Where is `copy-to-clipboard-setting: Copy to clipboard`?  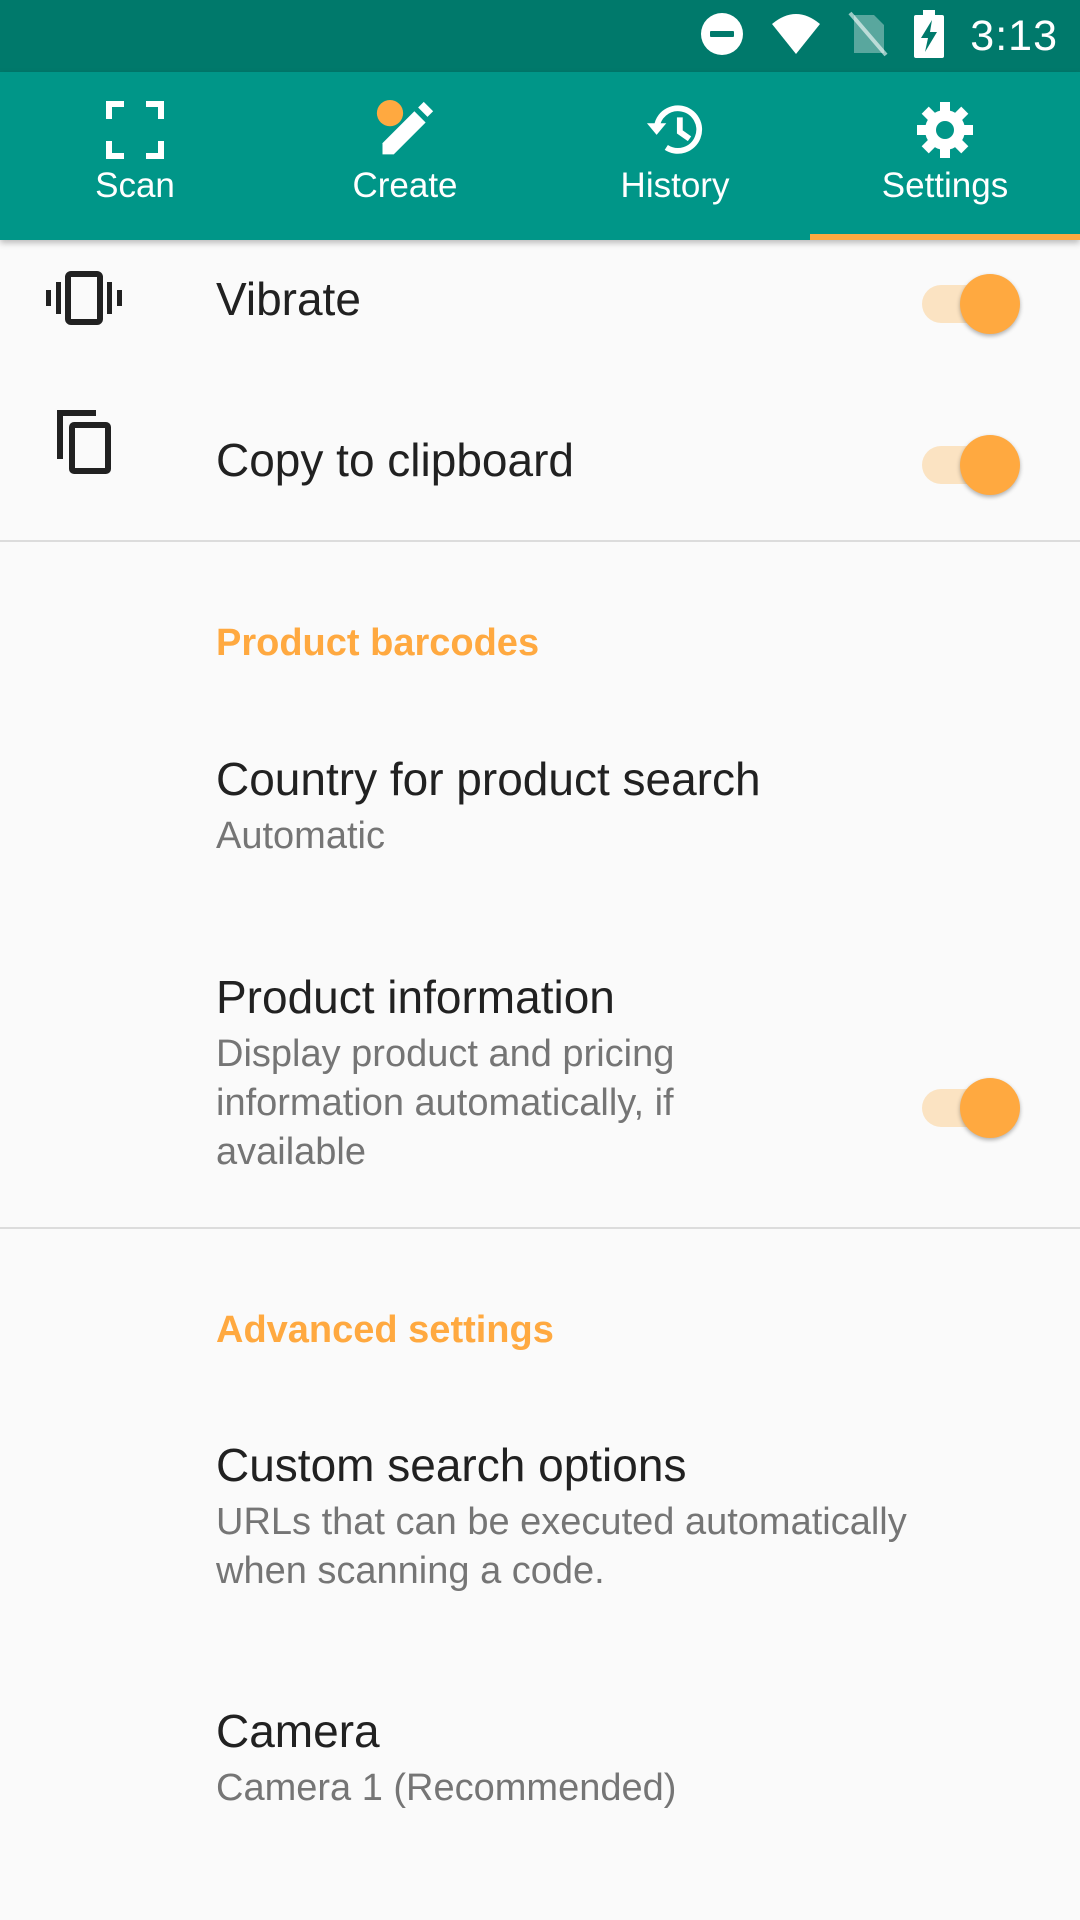
copy-to-clipboard-setting: Copy to clipboard is located at coordinates (540, 441).